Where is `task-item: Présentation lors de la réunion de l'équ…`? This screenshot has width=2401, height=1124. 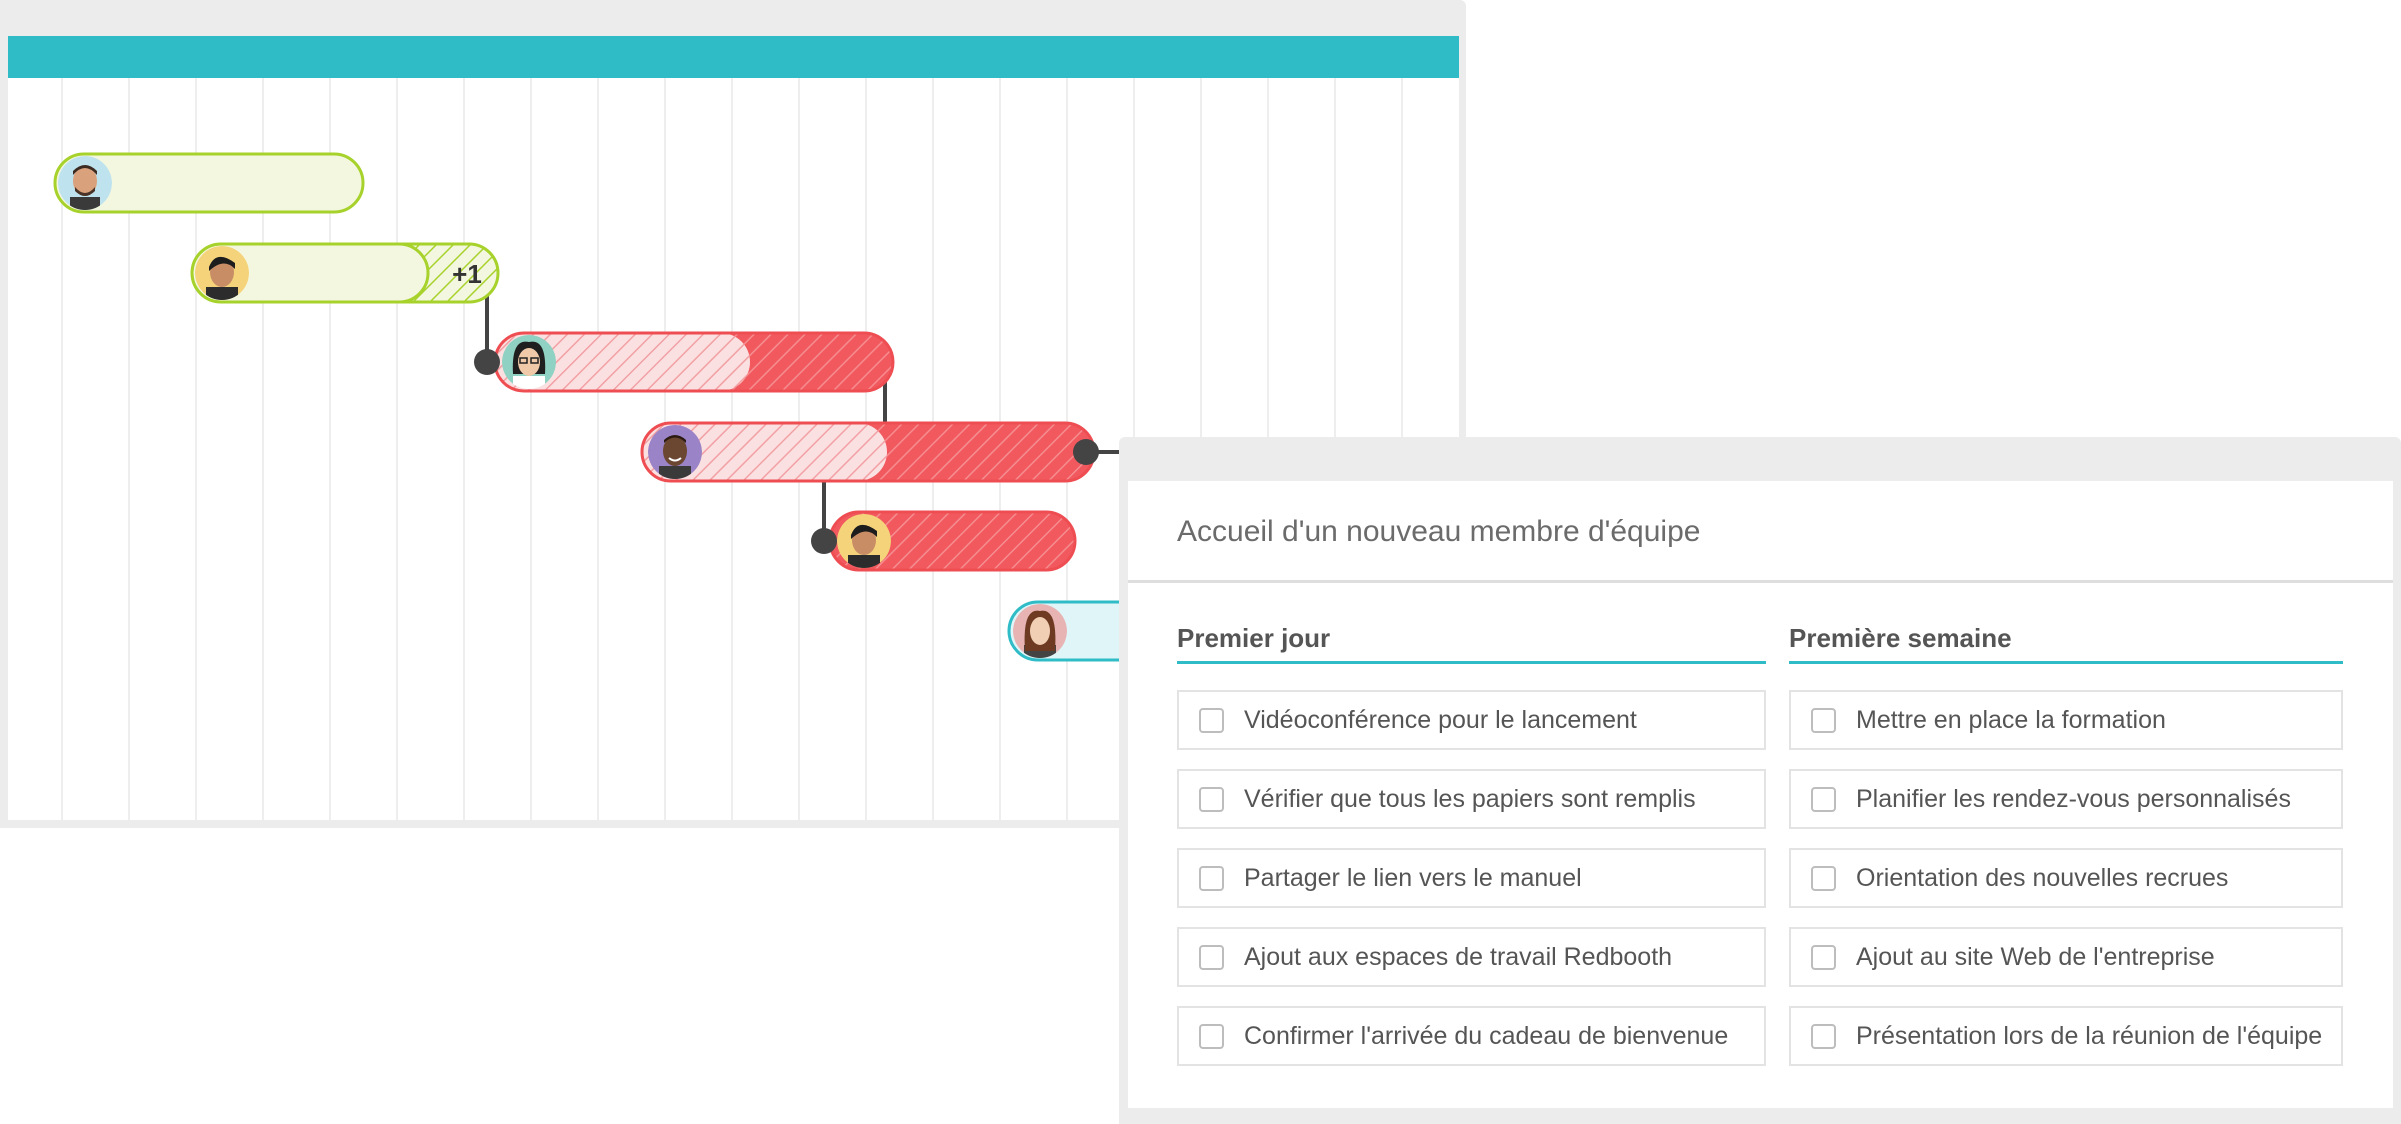
task-item: Présentation lors de la réunion de l'équ… is located at coordinates (2066, 1036).